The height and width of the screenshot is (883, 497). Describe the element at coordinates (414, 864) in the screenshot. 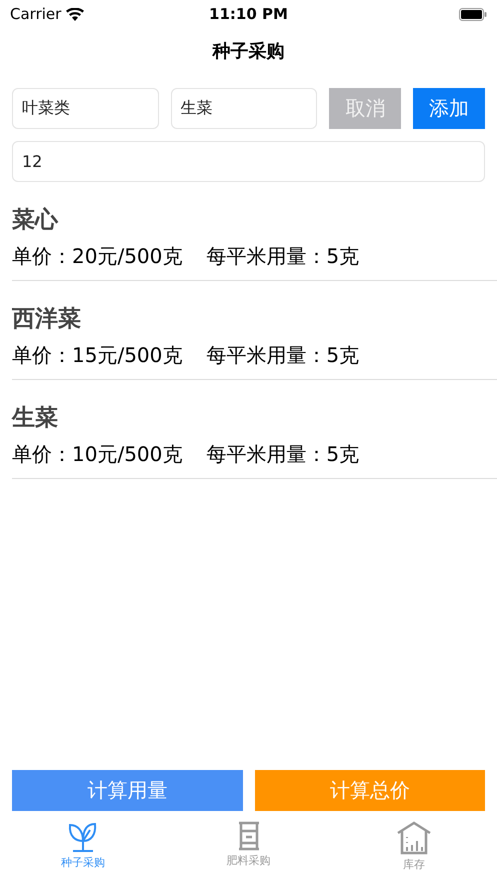

I see `tab-label: 库存` at that location.